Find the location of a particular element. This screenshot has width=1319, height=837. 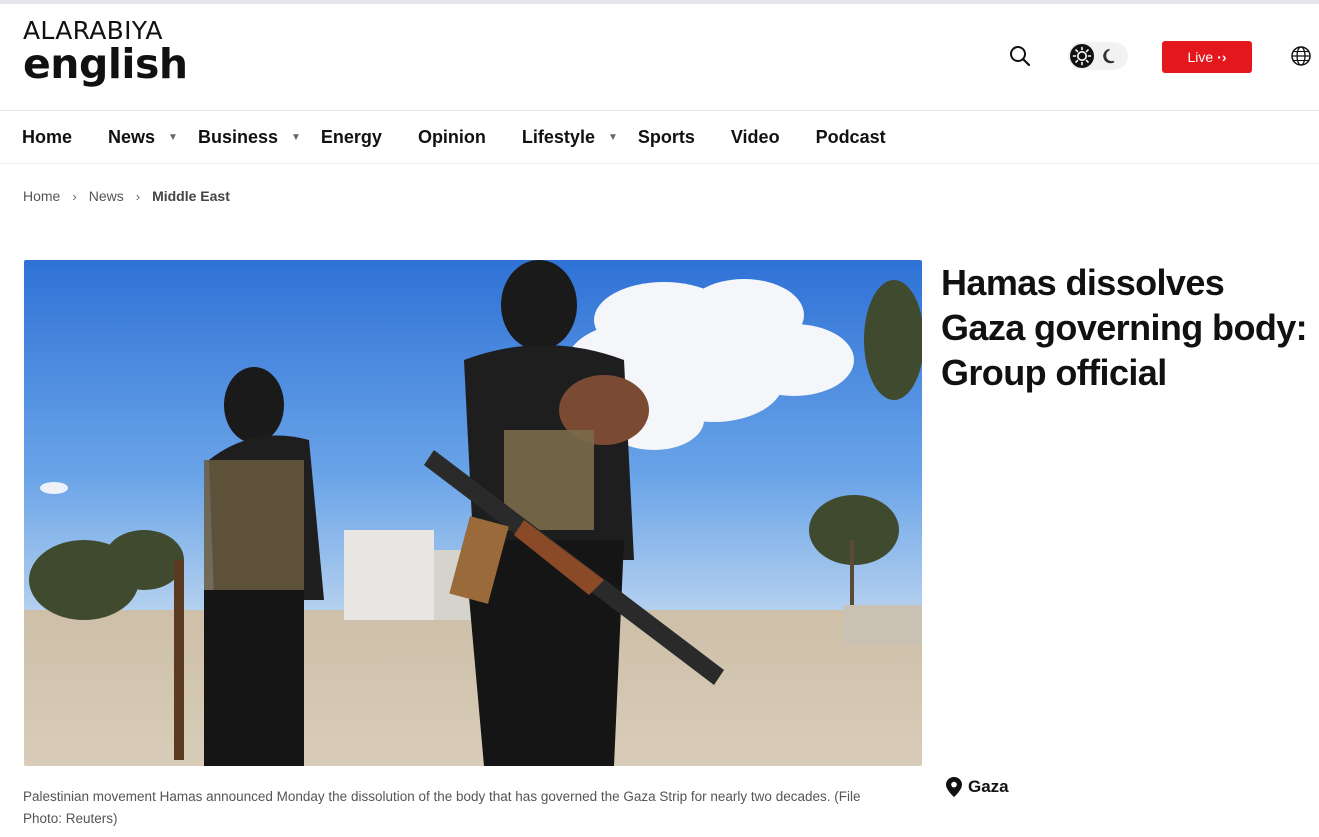

search-button is located at coordinates (1020, 56).